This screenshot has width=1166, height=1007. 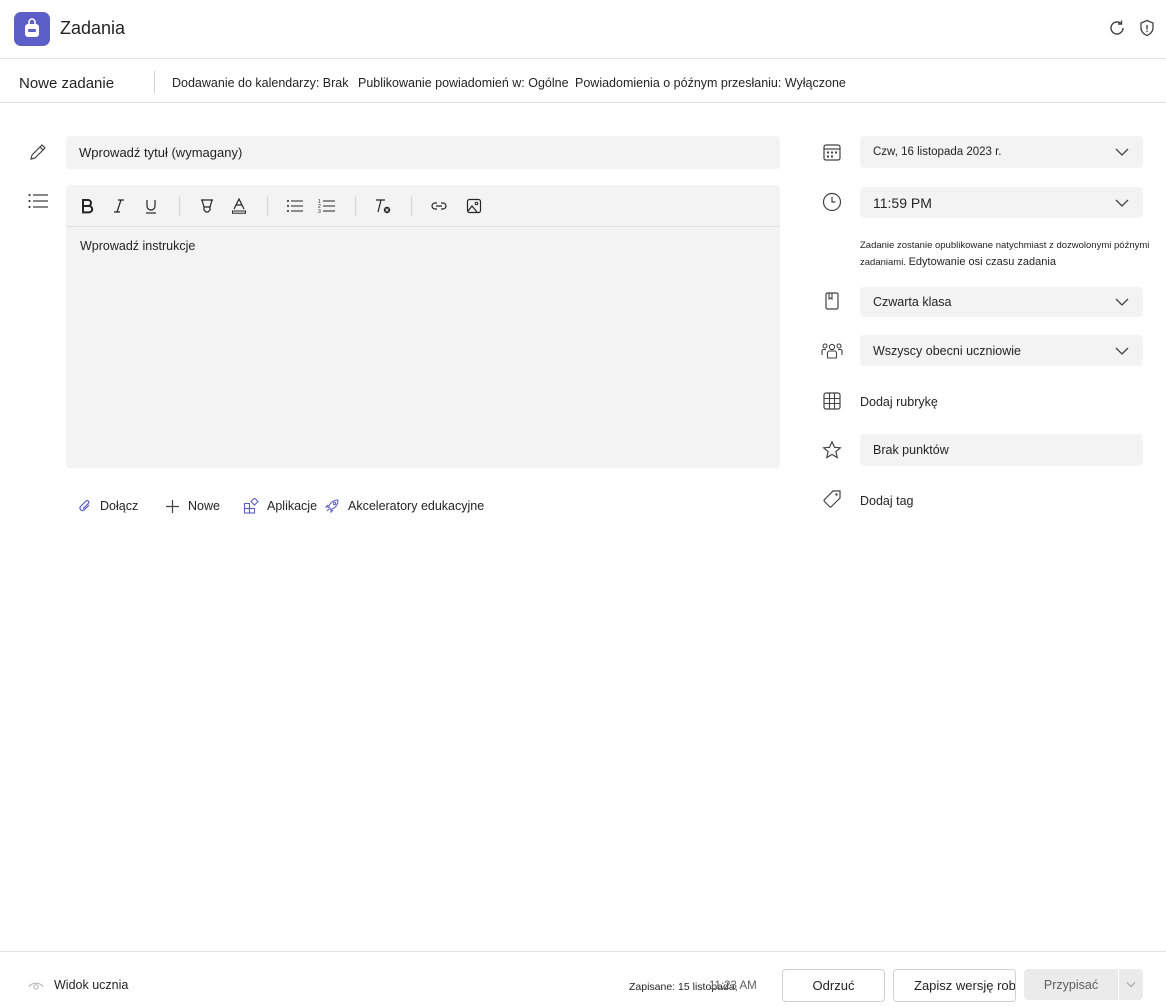 I want to click on assign-options-button, so click(x=1131, y=984).